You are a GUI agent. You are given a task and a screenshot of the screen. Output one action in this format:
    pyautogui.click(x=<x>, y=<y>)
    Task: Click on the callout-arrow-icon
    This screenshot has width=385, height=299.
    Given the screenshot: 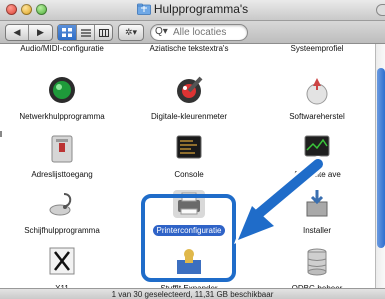 What is the action you would take?
    pyautogui.click(x=280, y=200)
    